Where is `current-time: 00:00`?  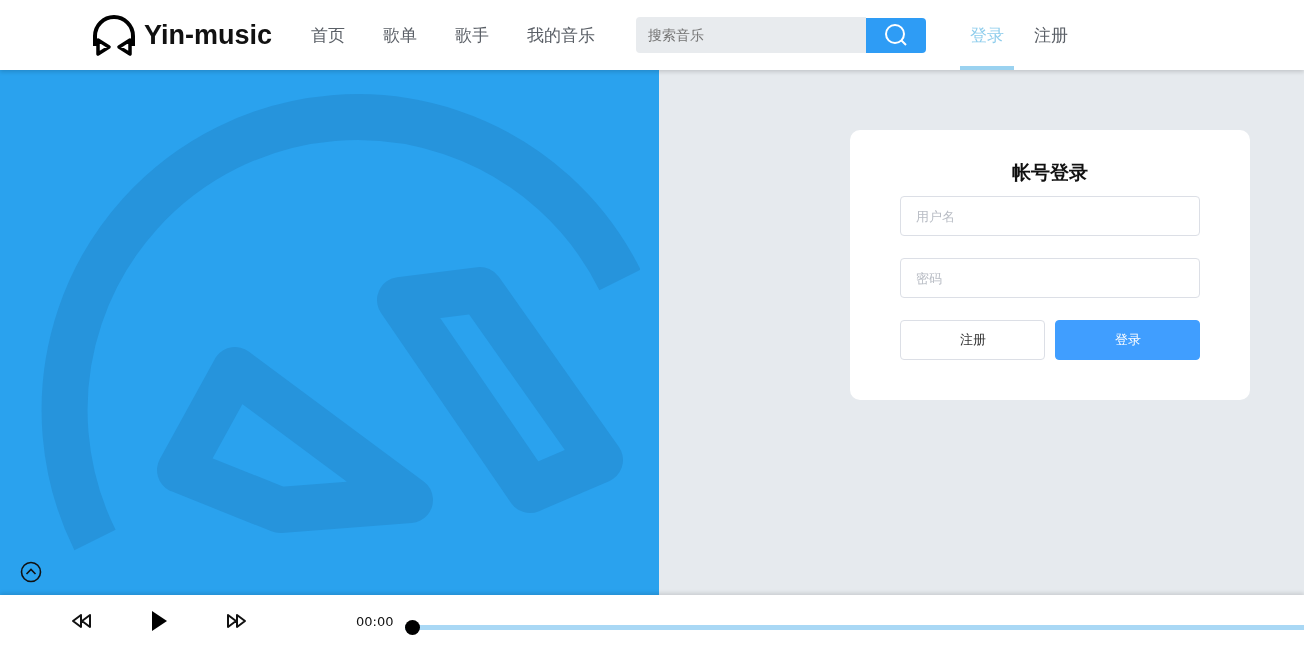 current-time: 00:00 is located at coordinates (375, 621).